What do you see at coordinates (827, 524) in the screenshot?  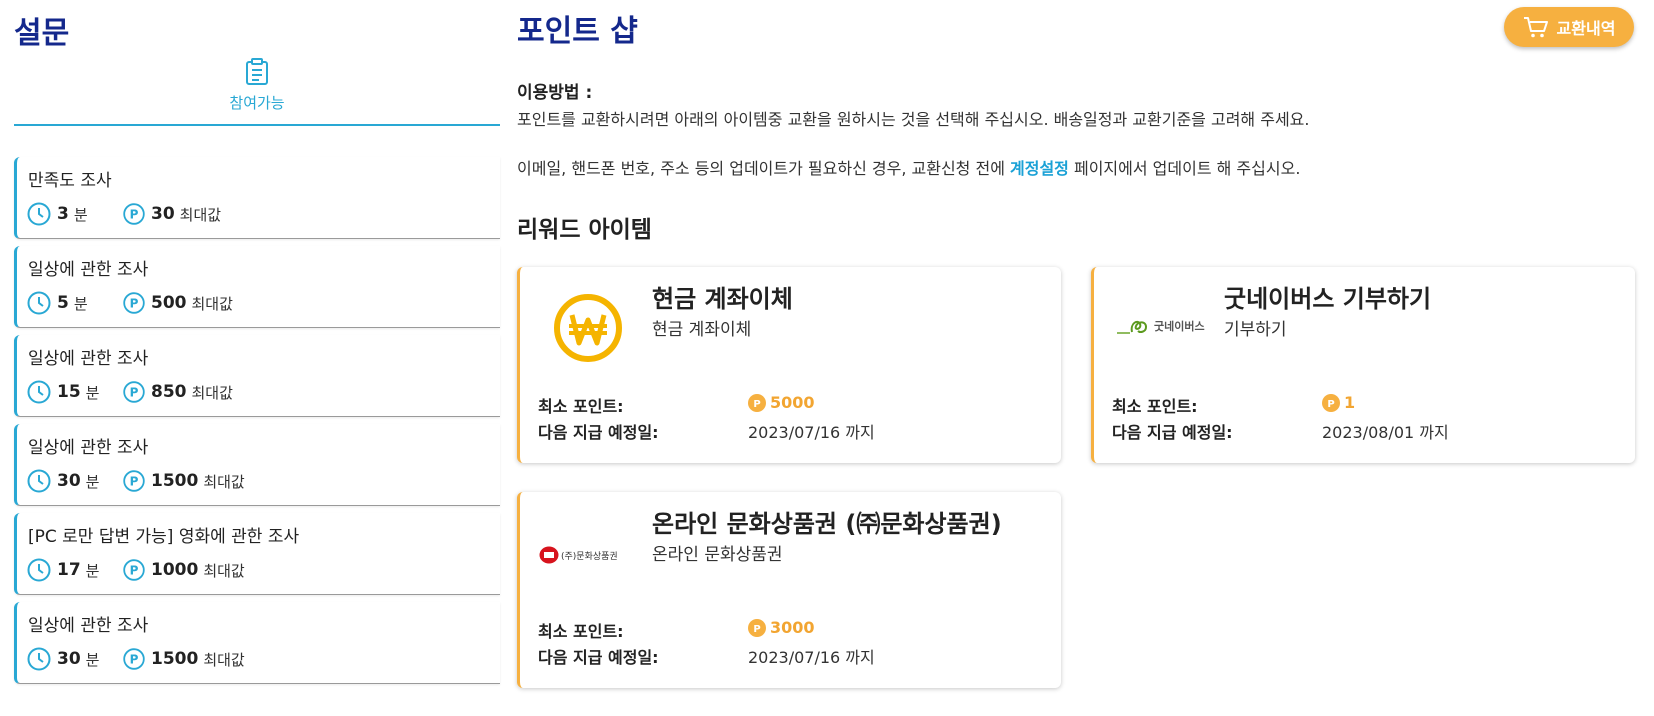 I see `reward-card-name: 온라인 문화상품권 (㈜문화상품권)` at bounding box center [827, 524].